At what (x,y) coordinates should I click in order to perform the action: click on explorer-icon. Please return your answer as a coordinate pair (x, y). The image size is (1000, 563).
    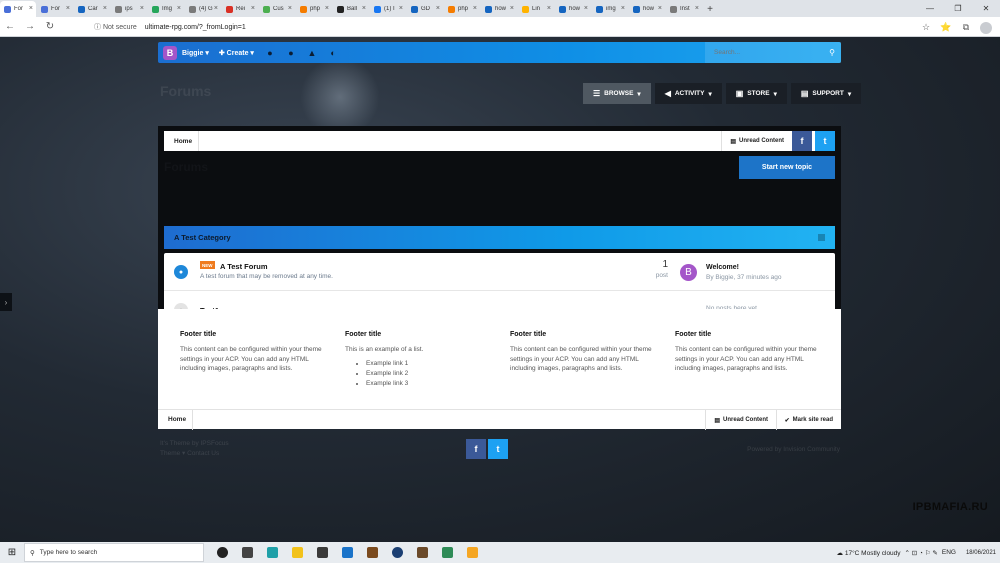
    Looking at the image, I should click on (297, 552).